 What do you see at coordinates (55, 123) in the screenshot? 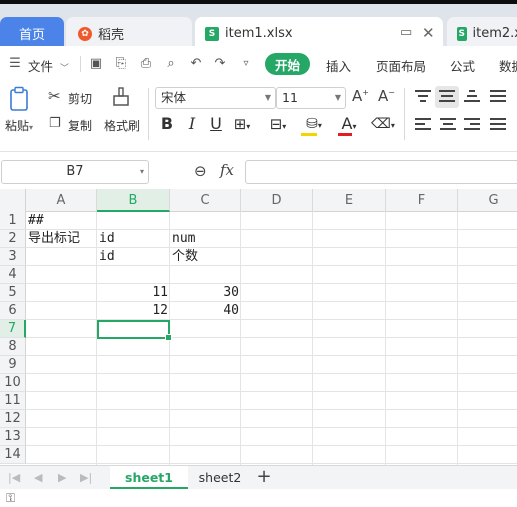
I see `copy-icon: ❐` at bounding box center [55, 123].